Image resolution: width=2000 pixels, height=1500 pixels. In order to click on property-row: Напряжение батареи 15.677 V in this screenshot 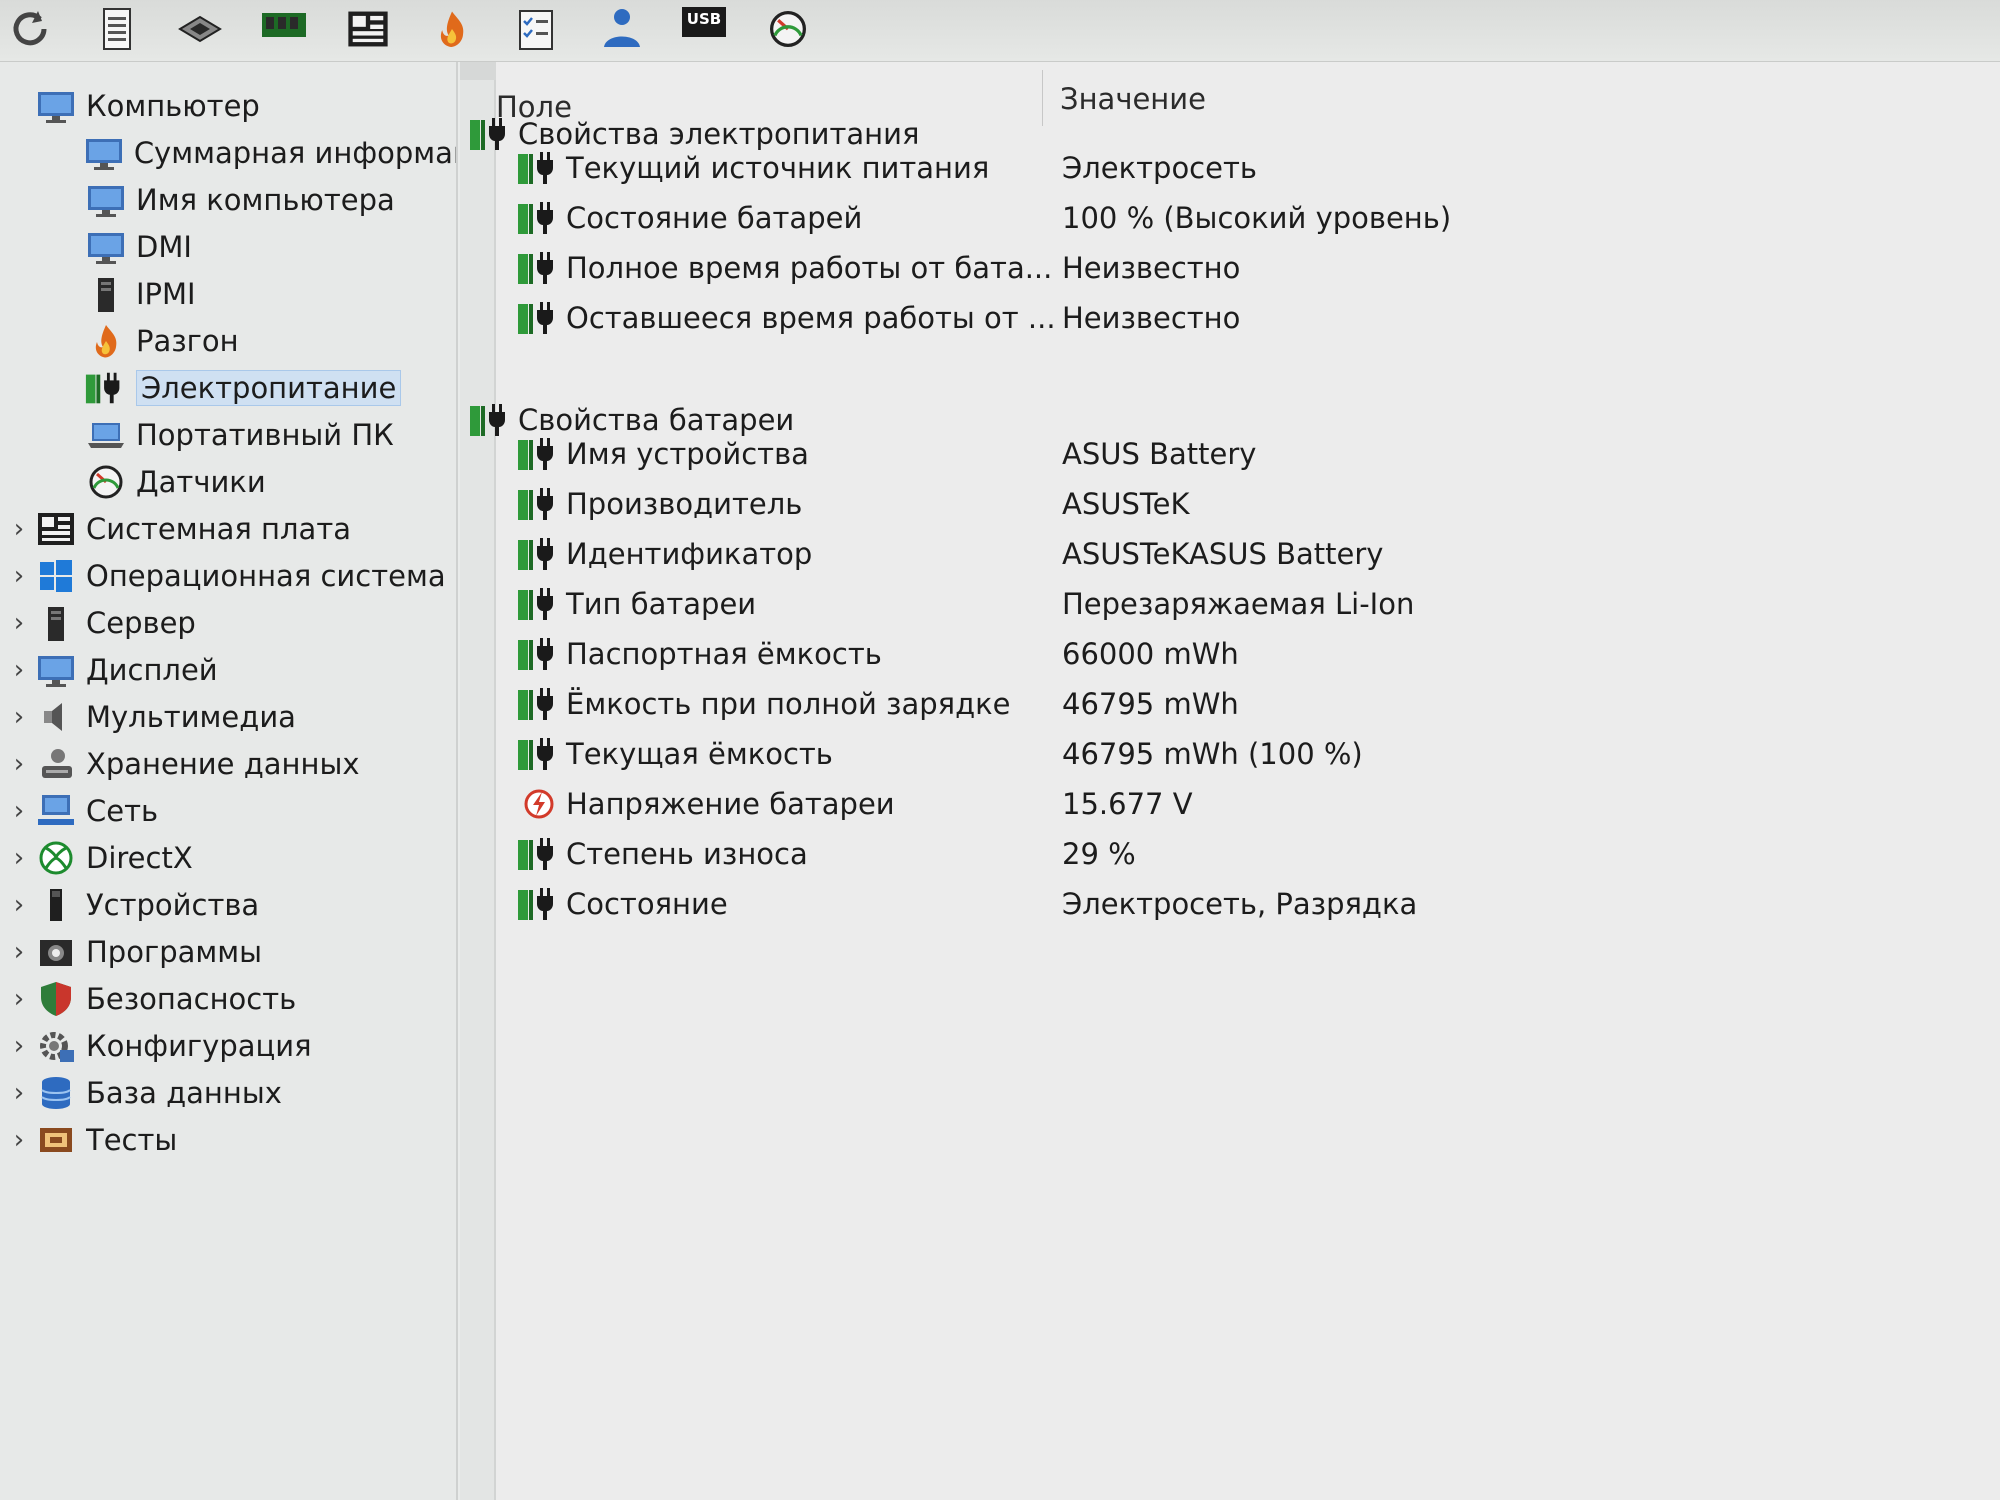, I will do `click(1236, 804)`.